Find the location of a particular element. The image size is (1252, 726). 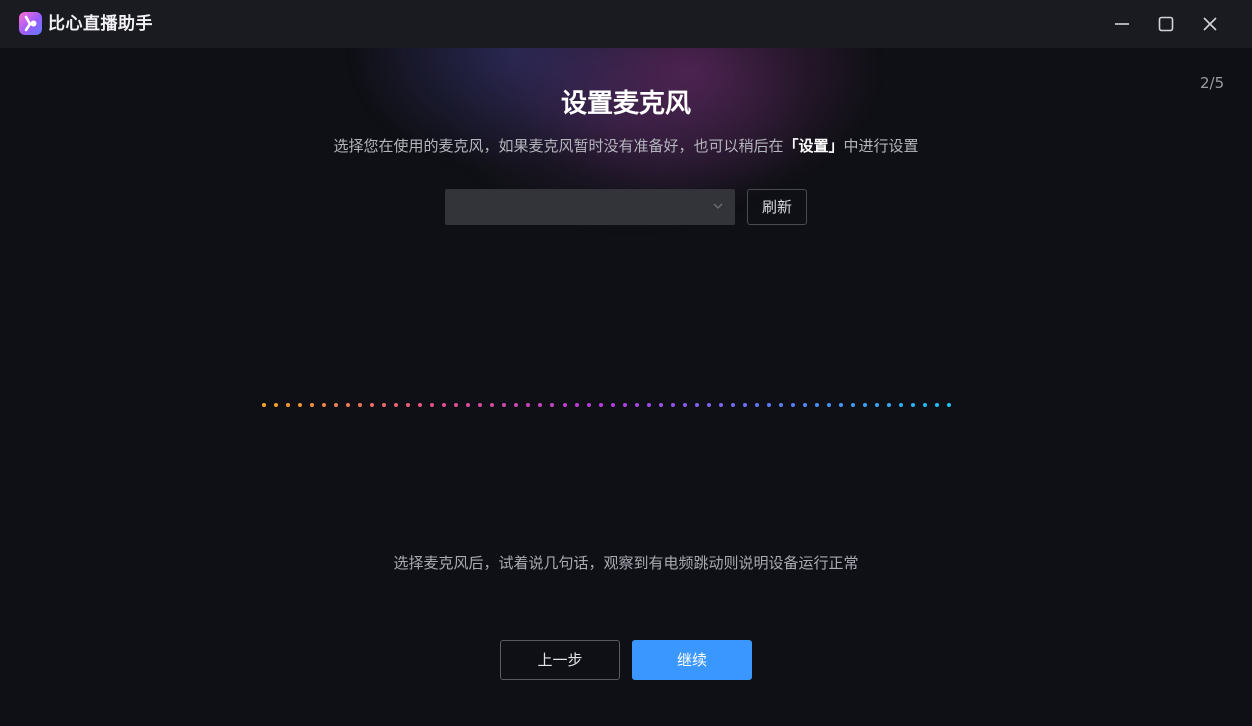

minimize-icon is located at coordinates (1122, 24).